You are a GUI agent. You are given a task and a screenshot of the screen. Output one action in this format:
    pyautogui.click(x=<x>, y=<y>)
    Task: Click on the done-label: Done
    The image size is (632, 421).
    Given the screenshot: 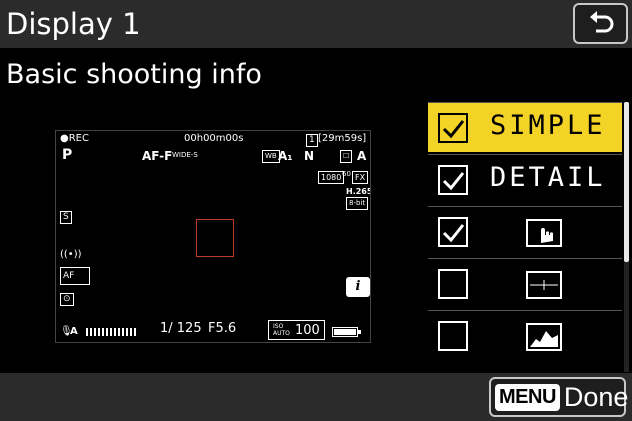 What is the action you would take?
    pyautogui.click(x=596, y=396)
    